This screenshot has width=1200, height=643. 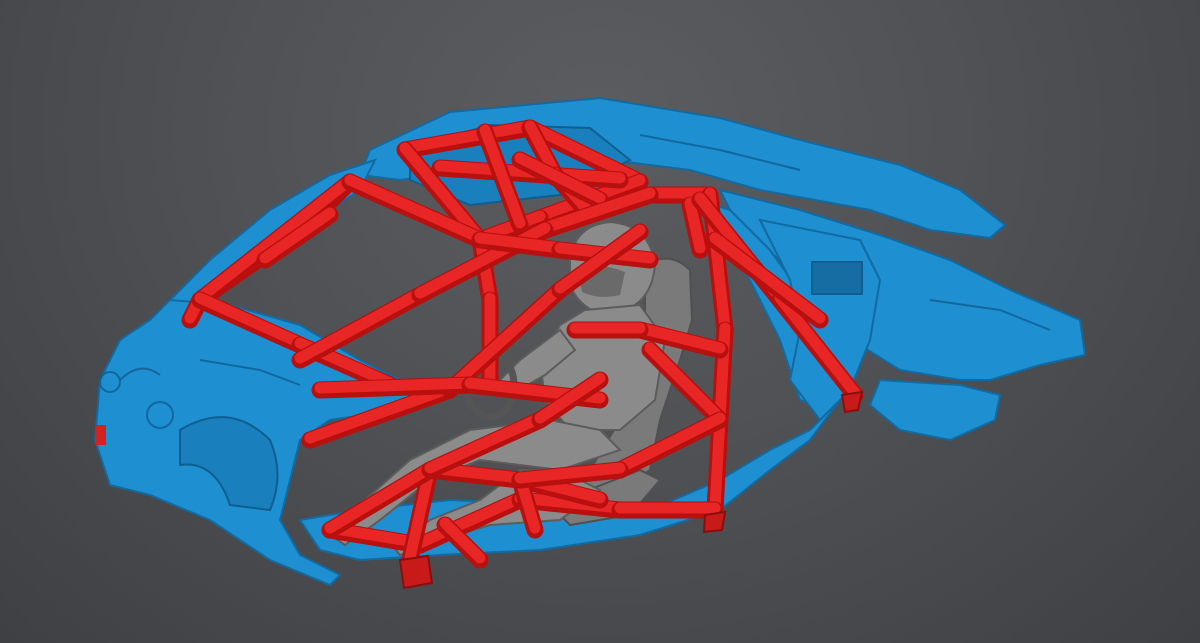 What do you see at coordinates (837, 278) in the screenshot?
I see `rear-vent` at bounding box center [837, 278].